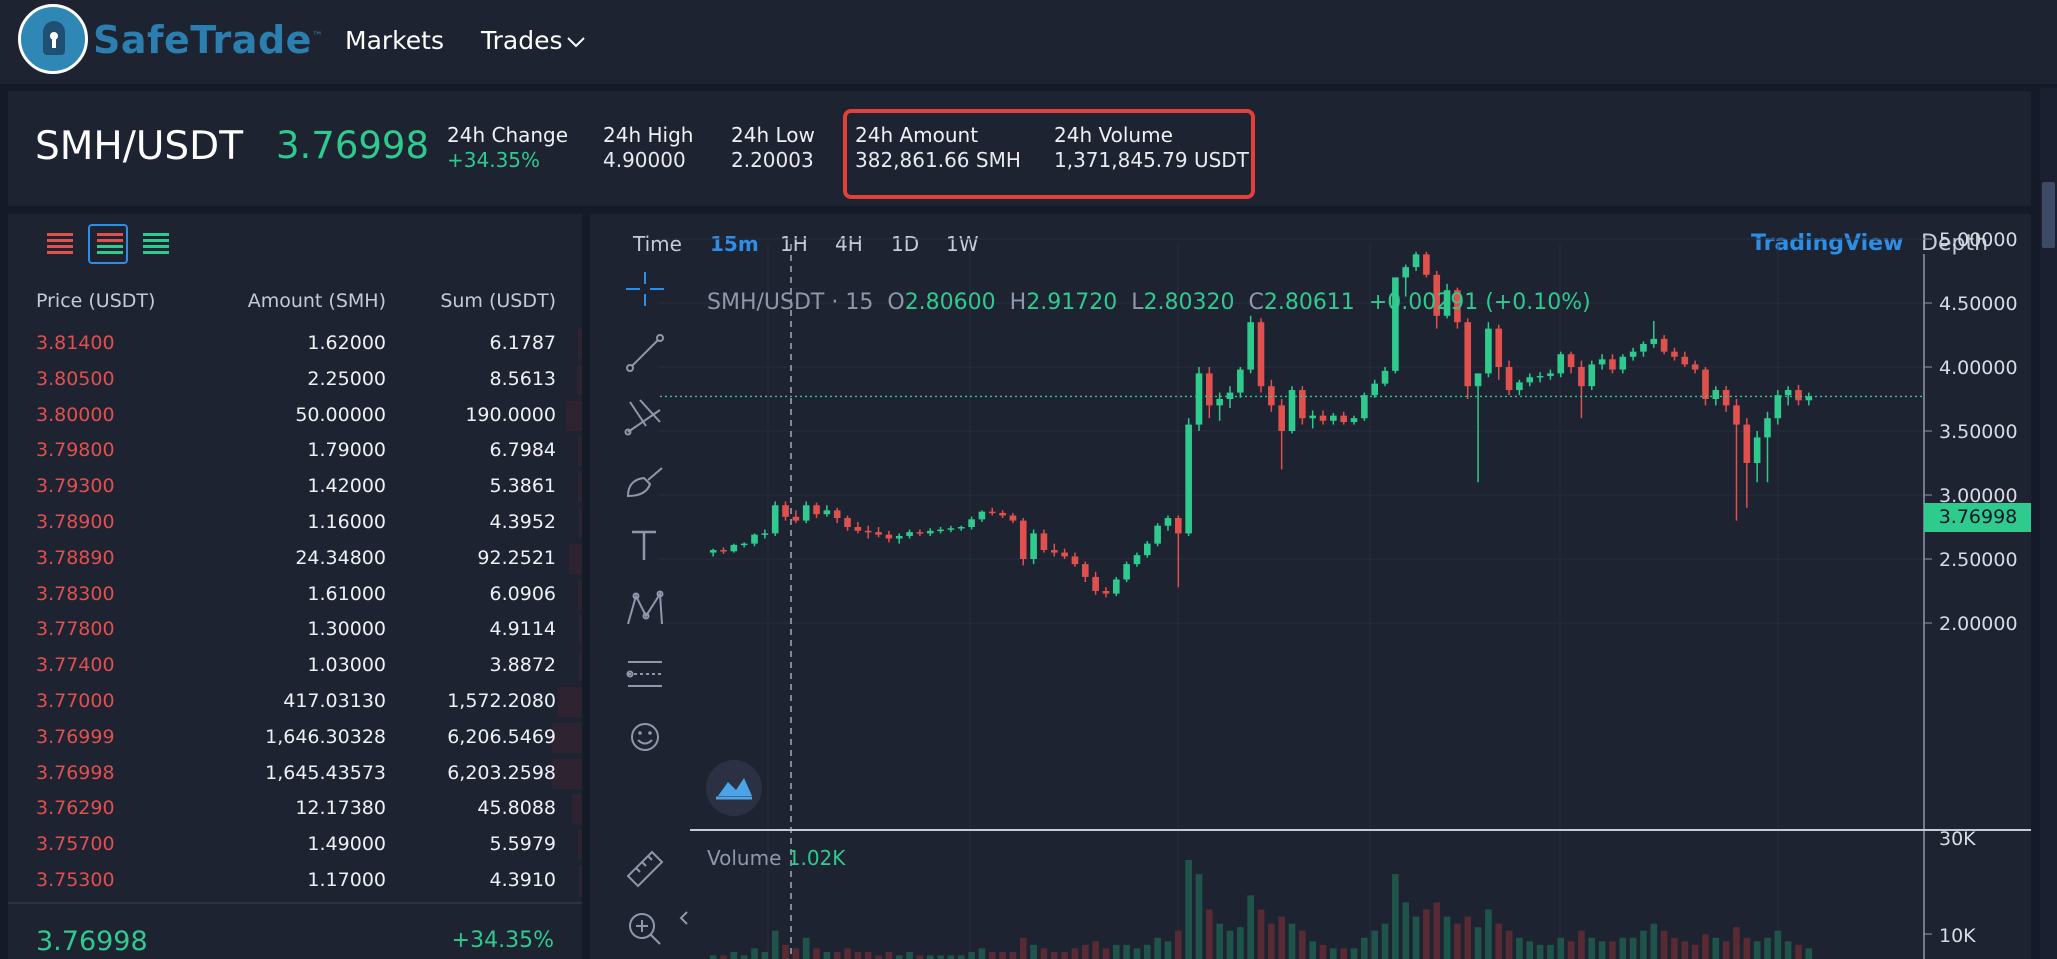  I want to click on ruler-icon, so click(645, 865).